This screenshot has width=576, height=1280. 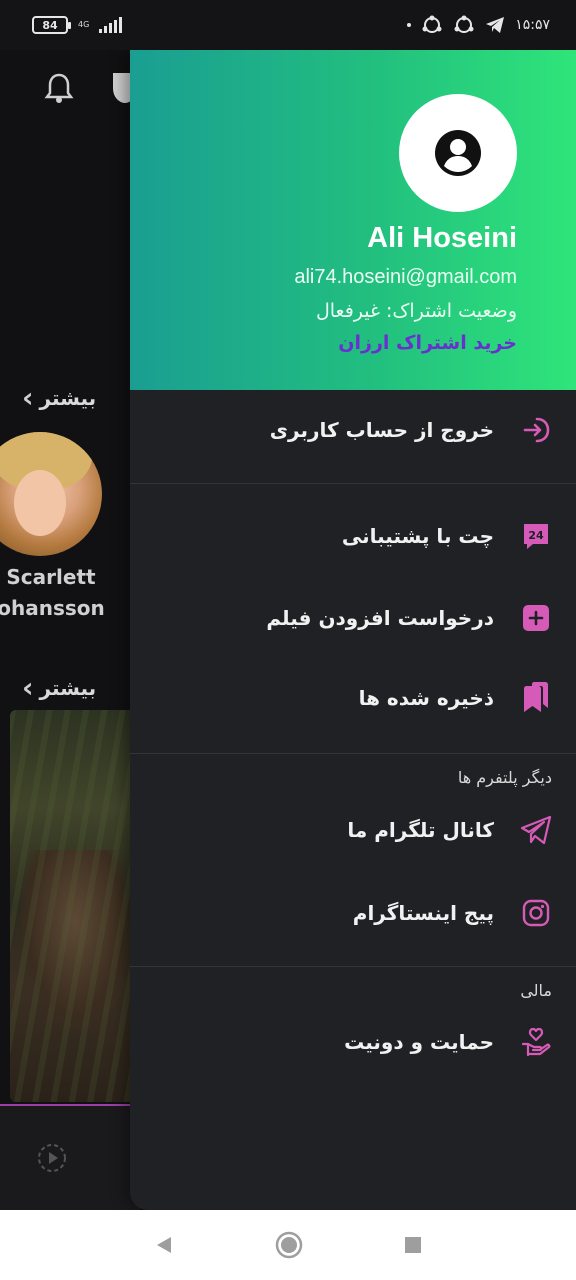 What do you see at coordinates (536, 430) in the screenshot?
I see `logout-icon` at bounding box center [536, 430].